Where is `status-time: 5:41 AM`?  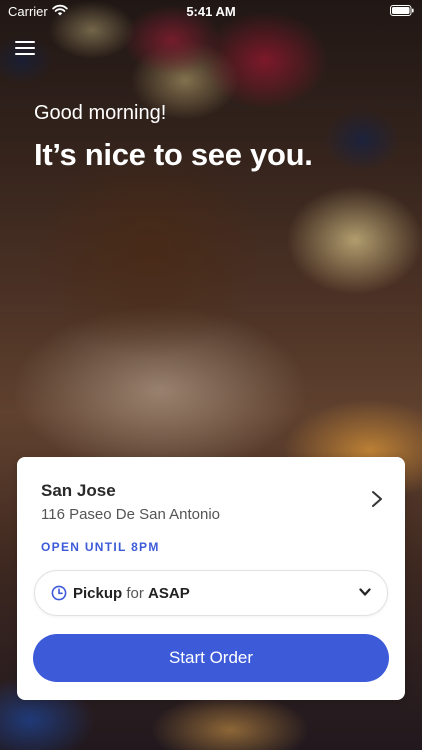 status-time: 5:41 AM is located at coordinates (211, 11).